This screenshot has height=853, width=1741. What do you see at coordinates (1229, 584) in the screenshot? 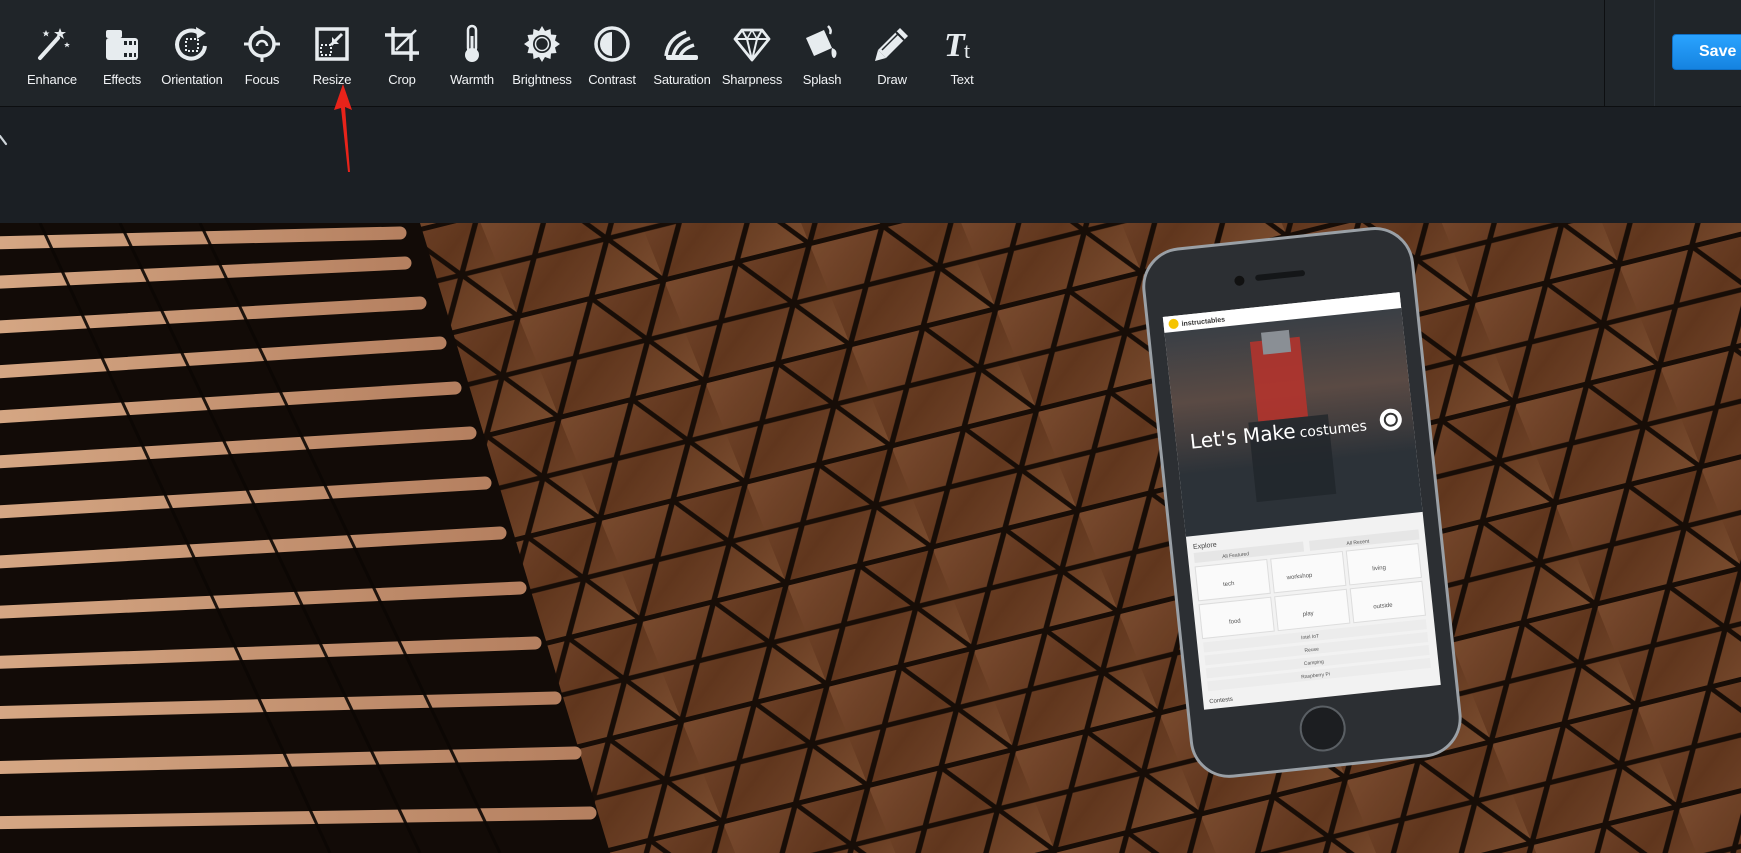
I see `svg-text: tech` at bounding box center [1229, 584].